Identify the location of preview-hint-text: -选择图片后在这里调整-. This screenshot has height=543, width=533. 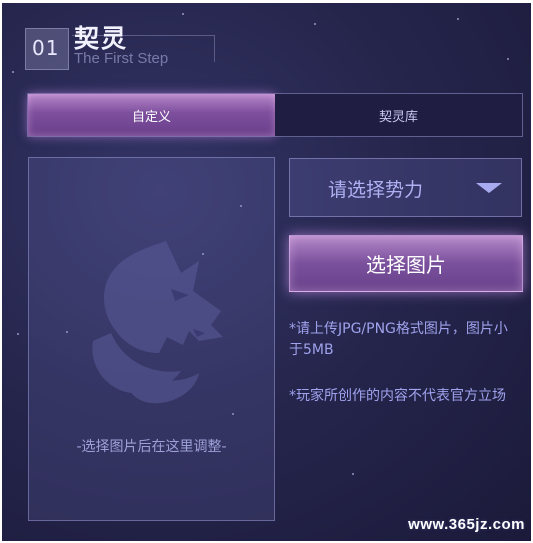
(151, 447).